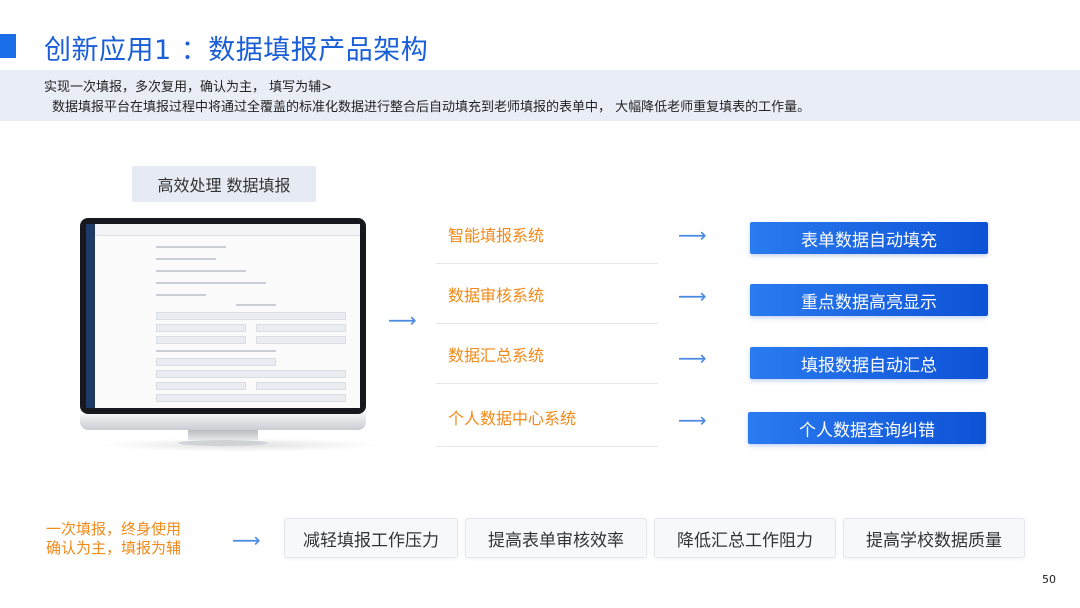 This screenshot has width=1080, height=608. I want to click on benefit-data-quality: 提高学校数据质量, so click(934, 538).